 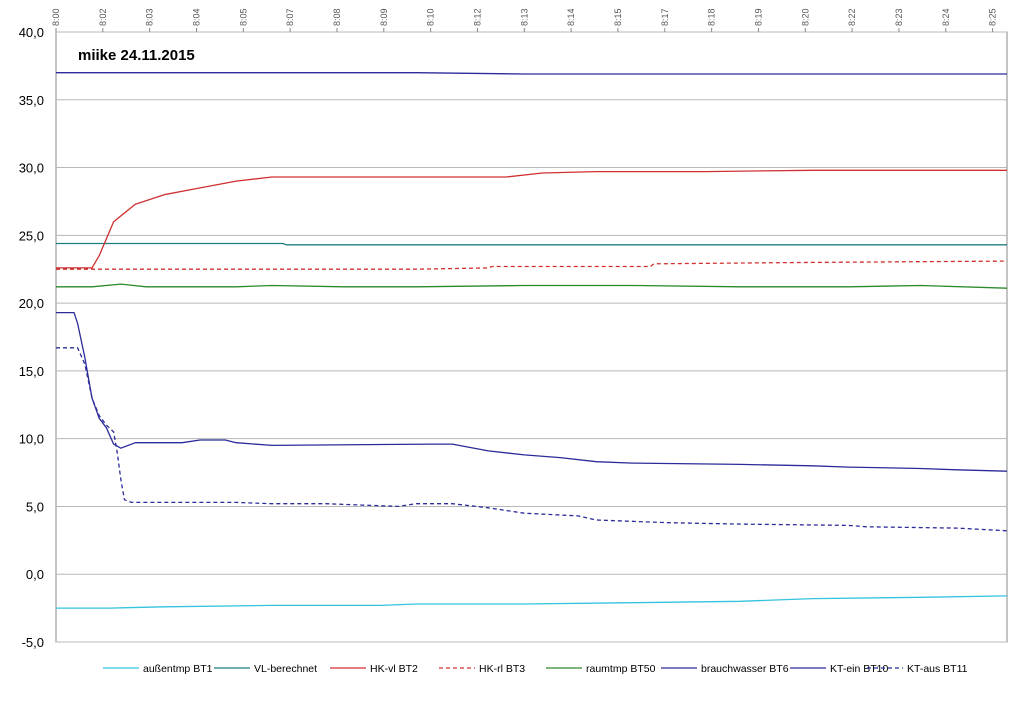 I want to click on x-tick-label: 8:18, so click(x=712, y=17).